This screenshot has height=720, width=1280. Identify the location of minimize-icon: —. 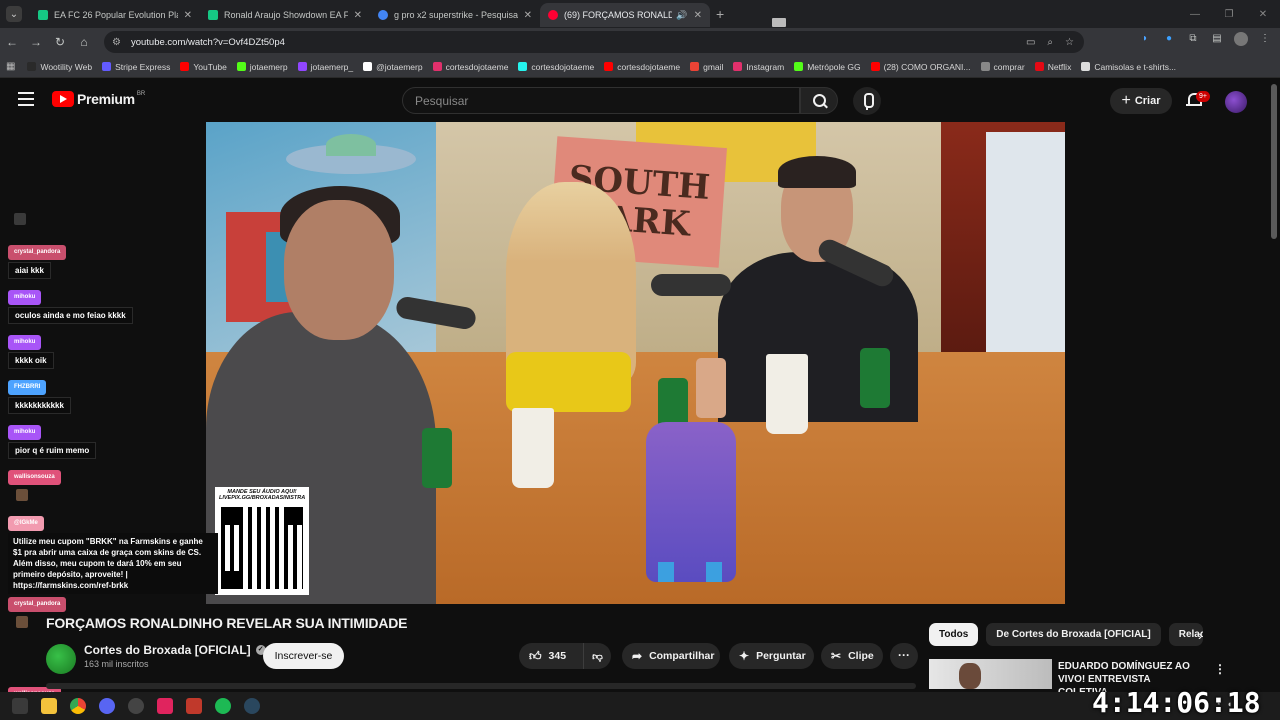
(1195, 14).